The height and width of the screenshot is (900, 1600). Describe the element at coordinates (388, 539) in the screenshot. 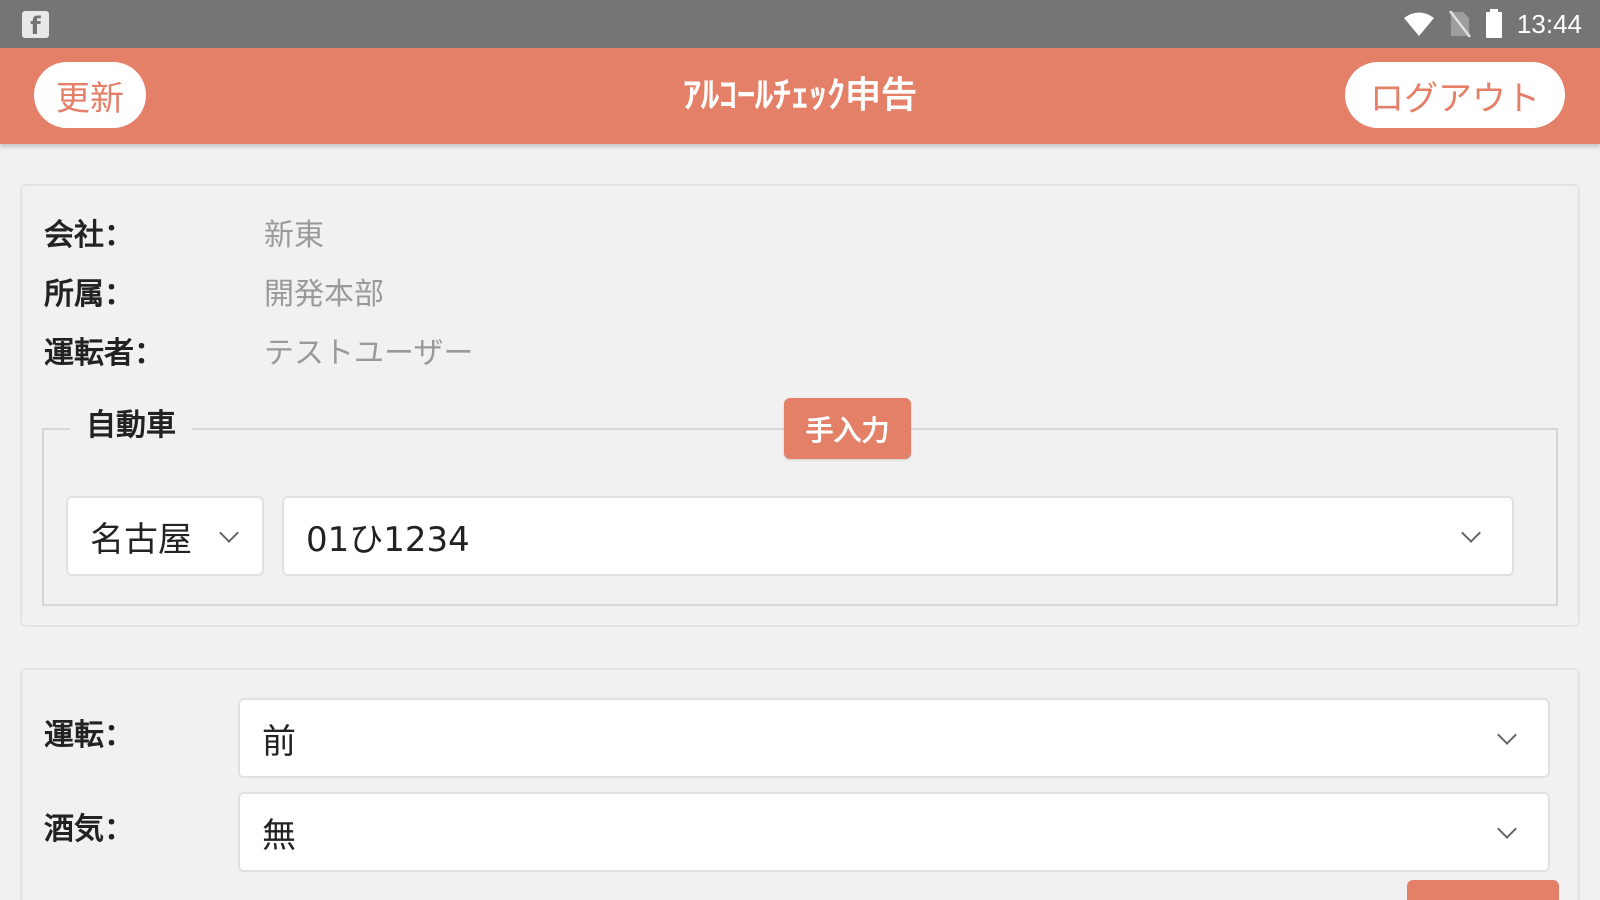

I see `plate-number-value: 01ひ1234` at that location.